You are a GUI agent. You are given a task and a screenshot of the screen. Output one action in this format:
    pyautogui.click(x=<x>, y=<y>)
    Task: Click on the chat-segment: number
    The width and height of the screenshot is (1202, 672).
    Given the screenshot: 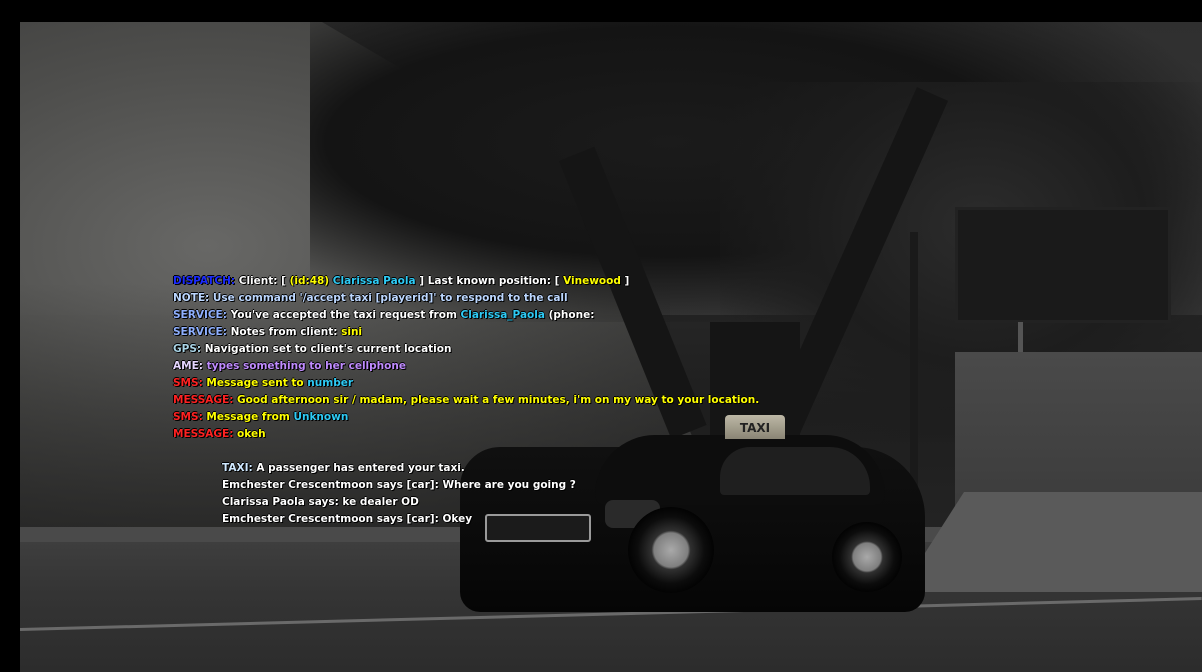 What is the action you would take?
    pyautogui.click(x=330, y=383)
    